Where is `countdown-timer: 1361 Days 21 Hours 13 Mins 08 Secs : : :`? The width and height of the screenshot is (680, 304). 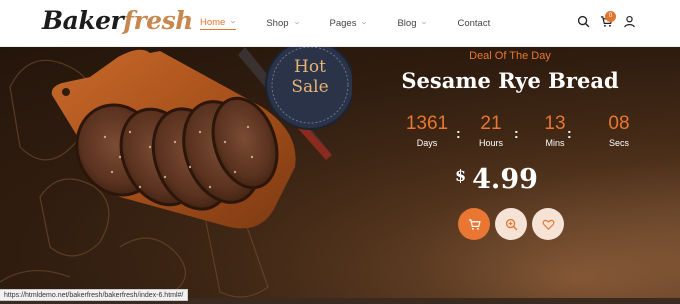
countdown-timer: 1361 Days 21 Hours 13 Mins 08 Secs : : : is located at coordinates (523, 130).